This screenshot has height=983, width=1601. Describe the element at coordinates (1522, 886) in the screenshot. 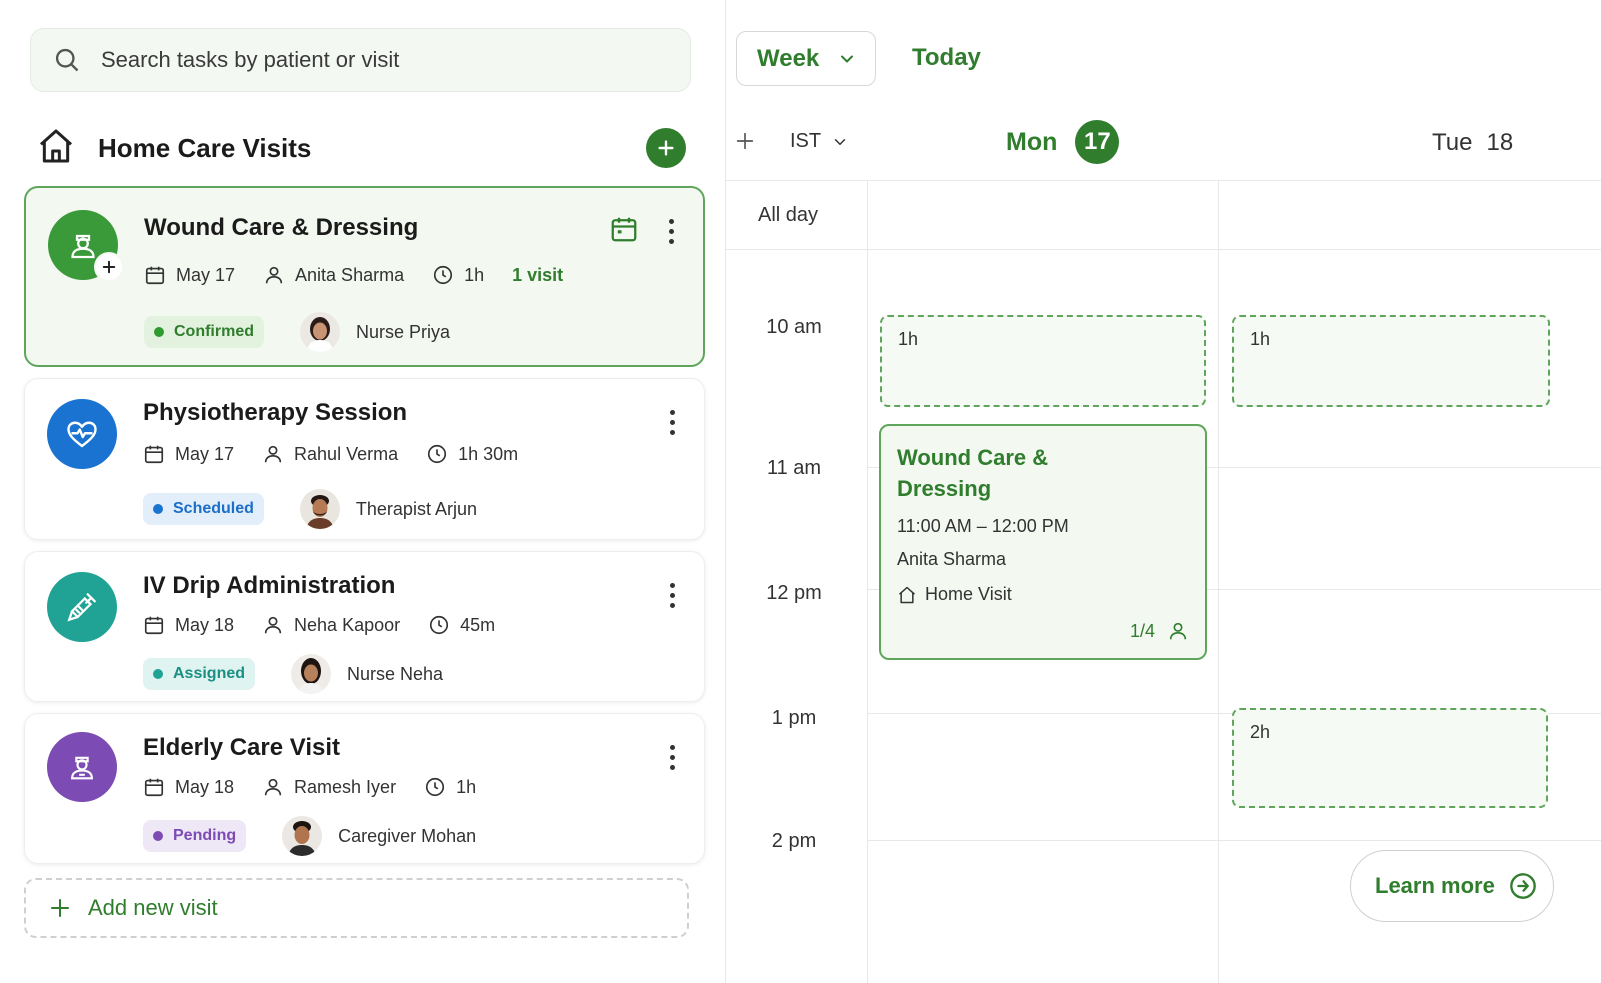

I see `arrow-right-circle-icon` at that location.